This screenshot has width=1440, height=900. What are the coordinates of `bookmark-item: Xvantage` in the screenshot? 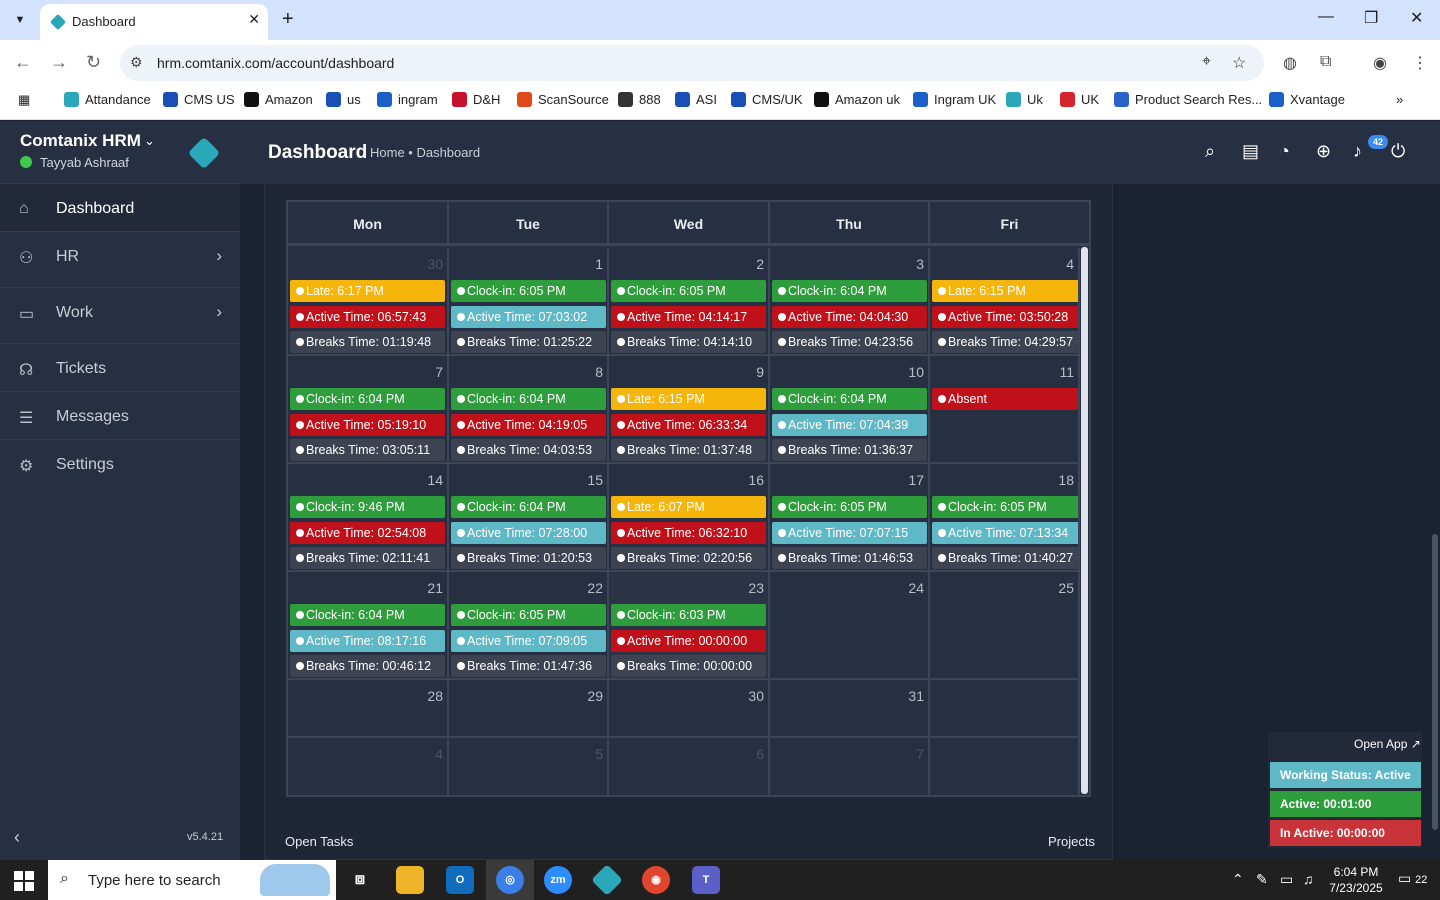 It's located at (1307, 99).